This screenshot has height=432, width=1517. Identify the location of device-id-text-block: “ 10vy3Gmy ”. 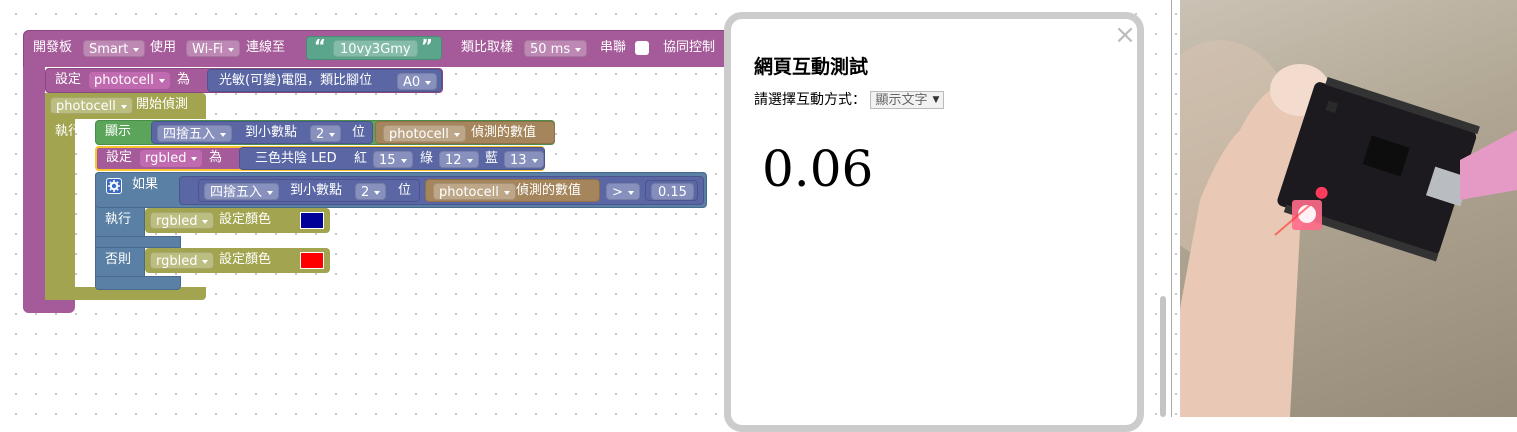
(374, 48).